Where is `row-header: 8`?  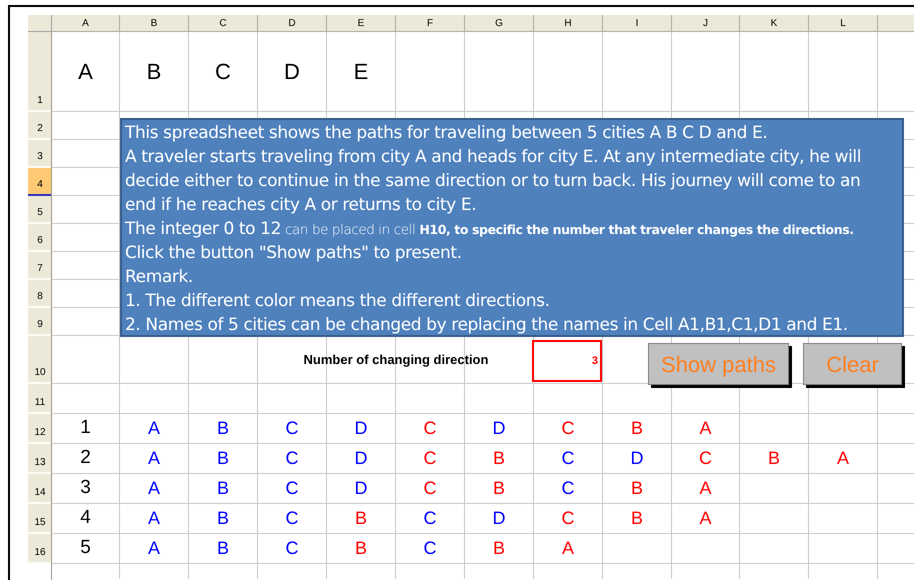 row-header: 8 is located at coordinates (40, 294).